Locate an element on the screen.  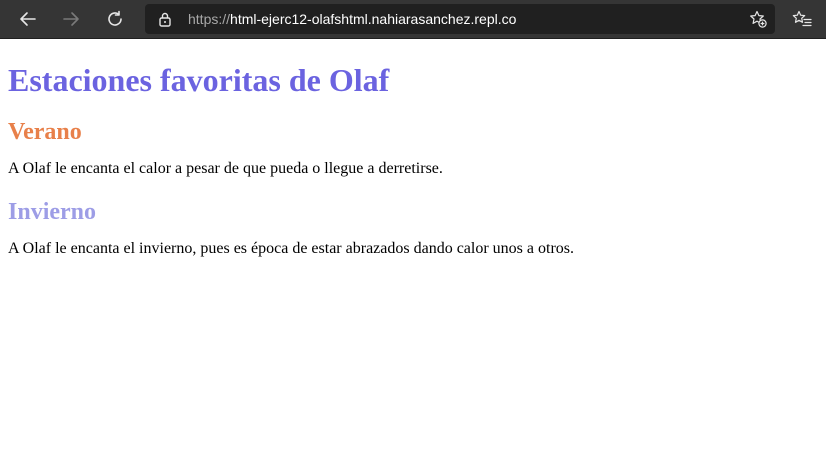
add-favorite-button is located at coordinates (758, 19).